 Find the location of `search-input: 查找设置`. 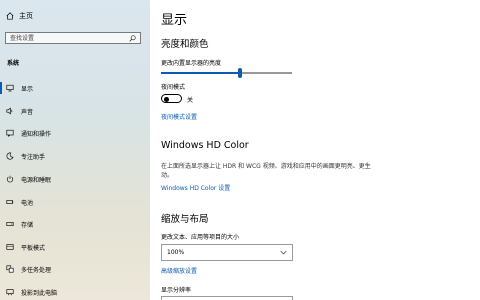

search-input: 查找设置 is located at coordinates (73, 38).